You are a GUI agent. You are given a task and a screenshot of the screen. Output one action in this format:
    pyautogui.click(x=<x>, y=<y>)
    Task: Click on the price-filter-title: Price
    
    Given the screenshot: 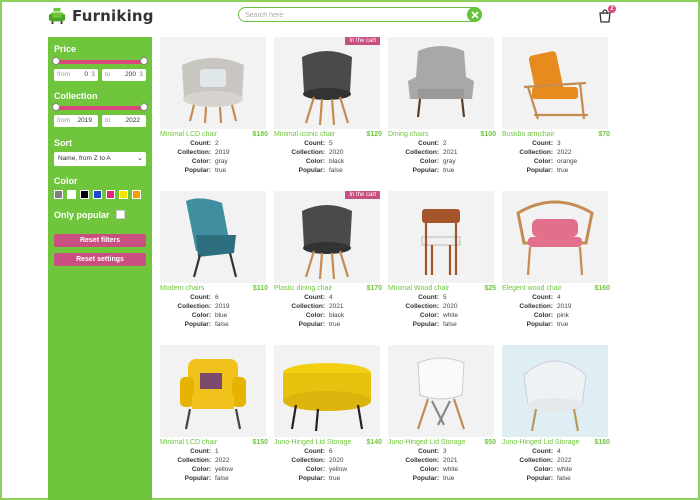 What is the action you would take?
    pyautogui.click(x=65, y=49)
    